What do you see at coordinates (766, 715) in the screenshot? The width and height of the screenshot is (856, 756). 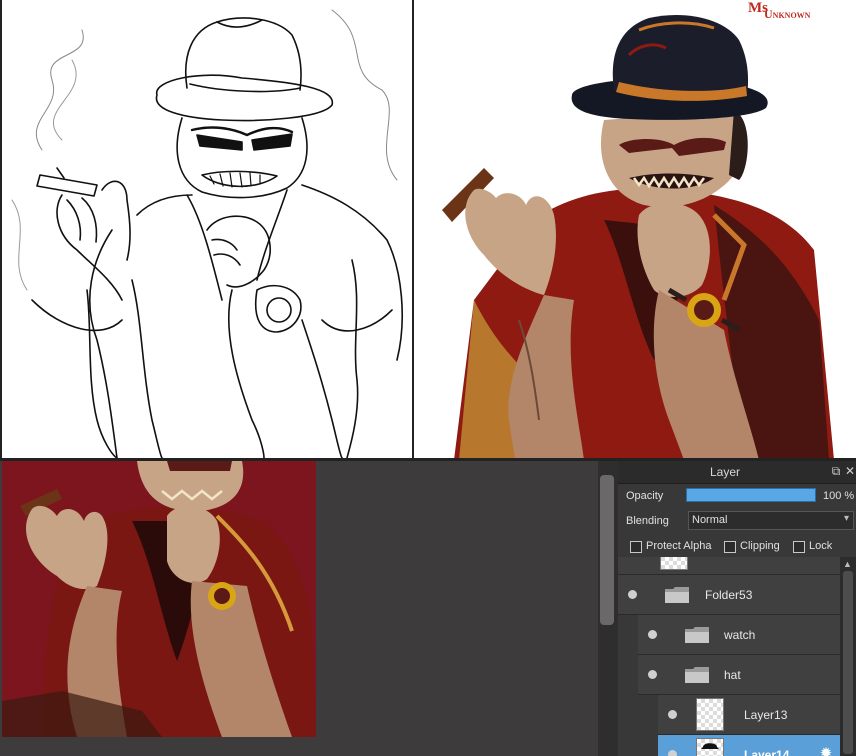 I see `layer-name: Layer13` at bounding box center [766, 715].